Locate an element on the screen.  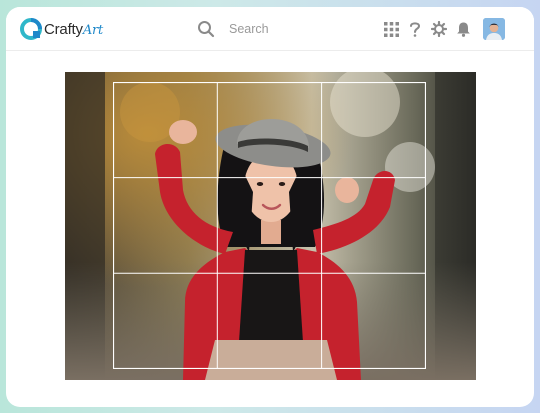
settings-icon is located at coordinates (439, 29).